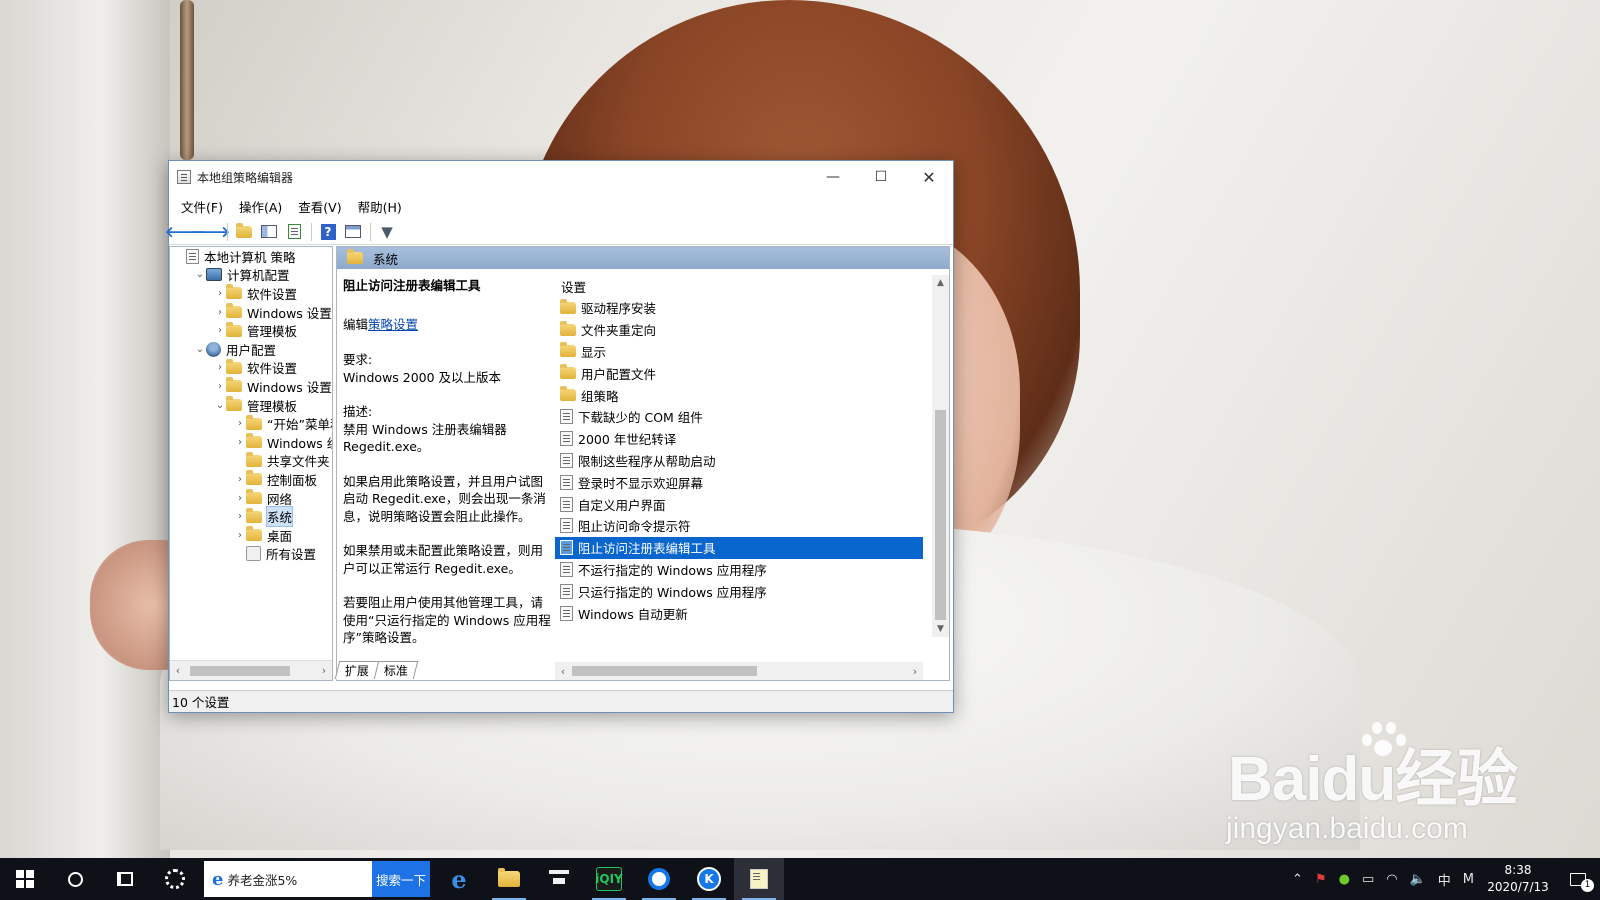 This screenshot has width=1600, height=900. I want to click on browser-q-icon, so click(659, 879).